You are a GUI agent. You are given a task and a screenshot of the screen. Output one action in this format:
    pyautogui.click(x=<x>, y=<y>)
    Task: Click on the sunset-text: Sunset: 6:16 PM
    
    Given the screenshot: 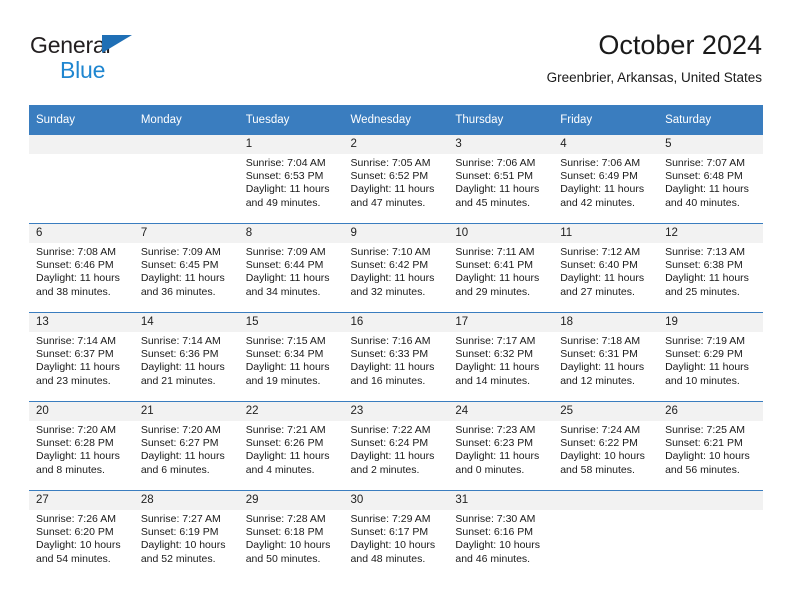 What is the action you would take?
    pyautogui.click(x=494, y=532)
    